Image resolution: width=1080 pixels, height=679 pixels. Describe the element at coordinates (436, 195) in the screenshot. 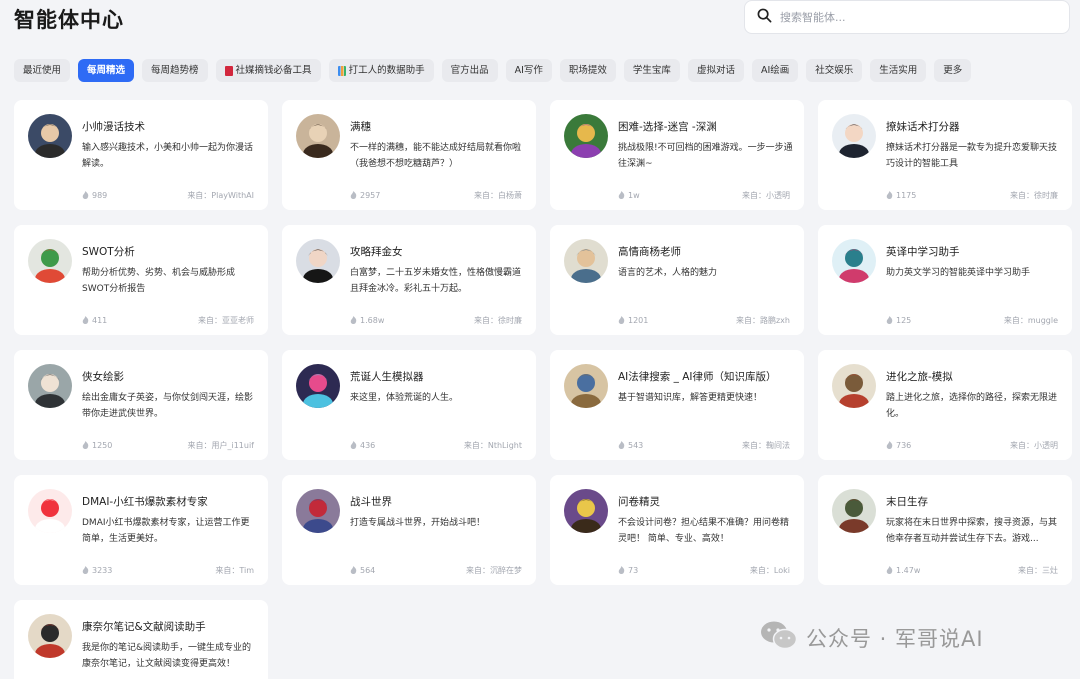

I see `card-footer: 2957 来自：白杨萧` at that location.